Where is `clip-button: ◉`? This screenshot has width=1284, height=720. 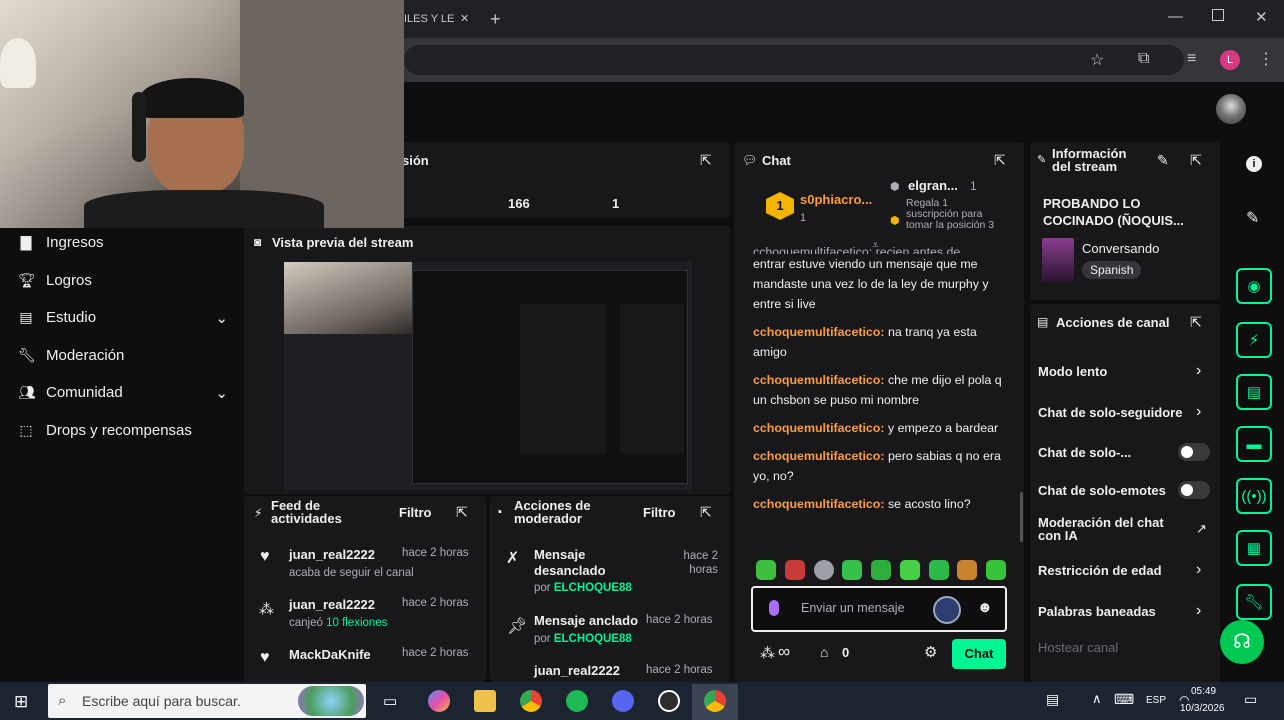
clip-button: ◉ is located at coordinates (1254, 286).